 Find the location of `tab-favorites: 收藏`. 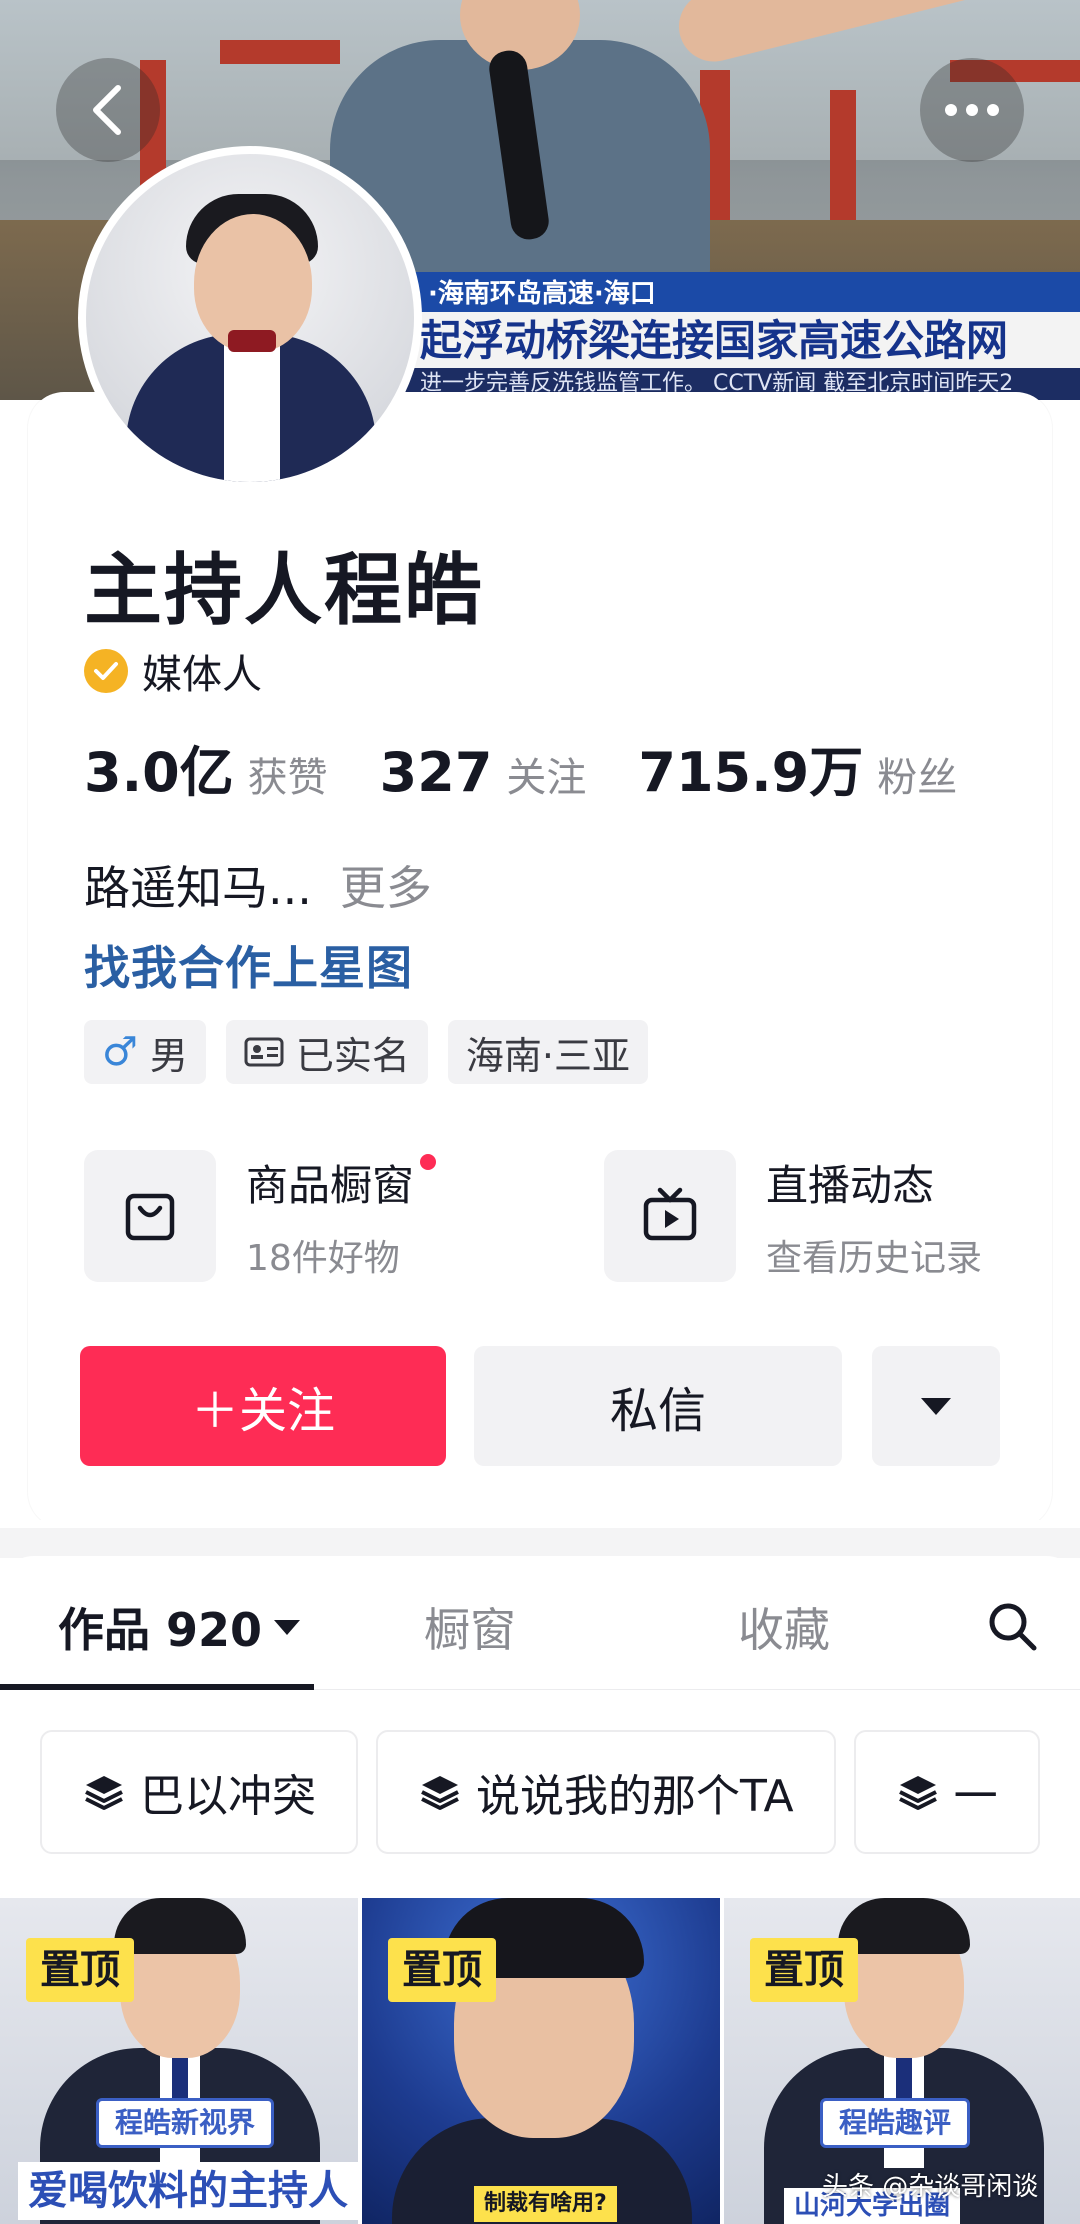

tab-favorites: 收藏 is located at coordinates (784, 1627).